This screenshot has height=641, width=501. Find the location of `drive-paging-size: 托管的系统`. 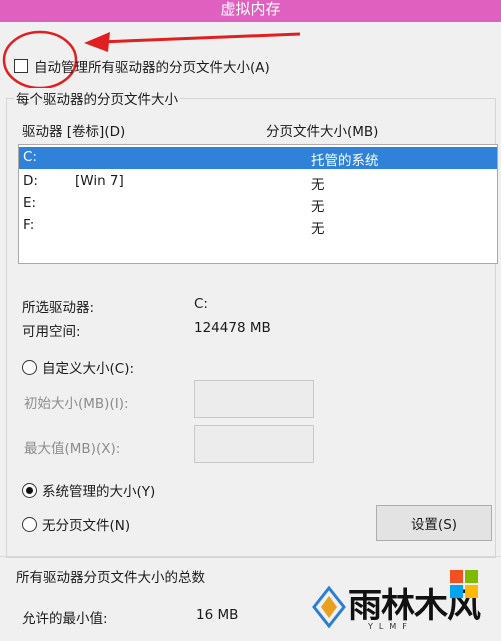

drive-paging-size: 托管的系统 is located at coordinates (345, 161).